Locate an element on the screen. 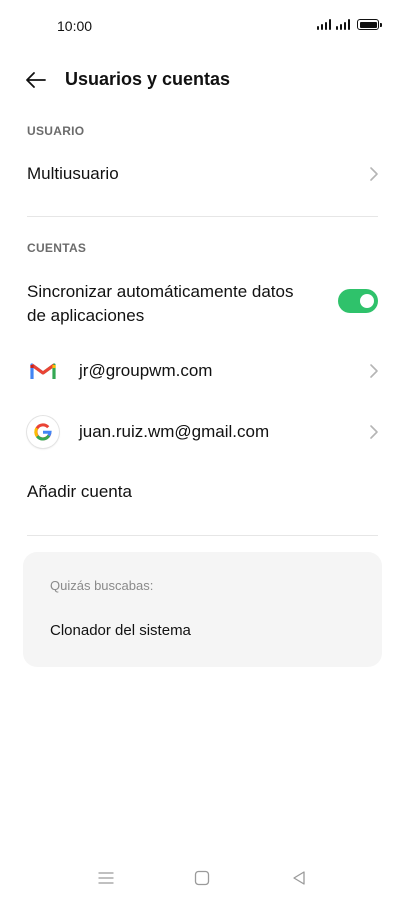 The image size is (405, 902). auto-sync-label-line1: Sincronizar automáticamente datos is located at coordinates (160, 291).